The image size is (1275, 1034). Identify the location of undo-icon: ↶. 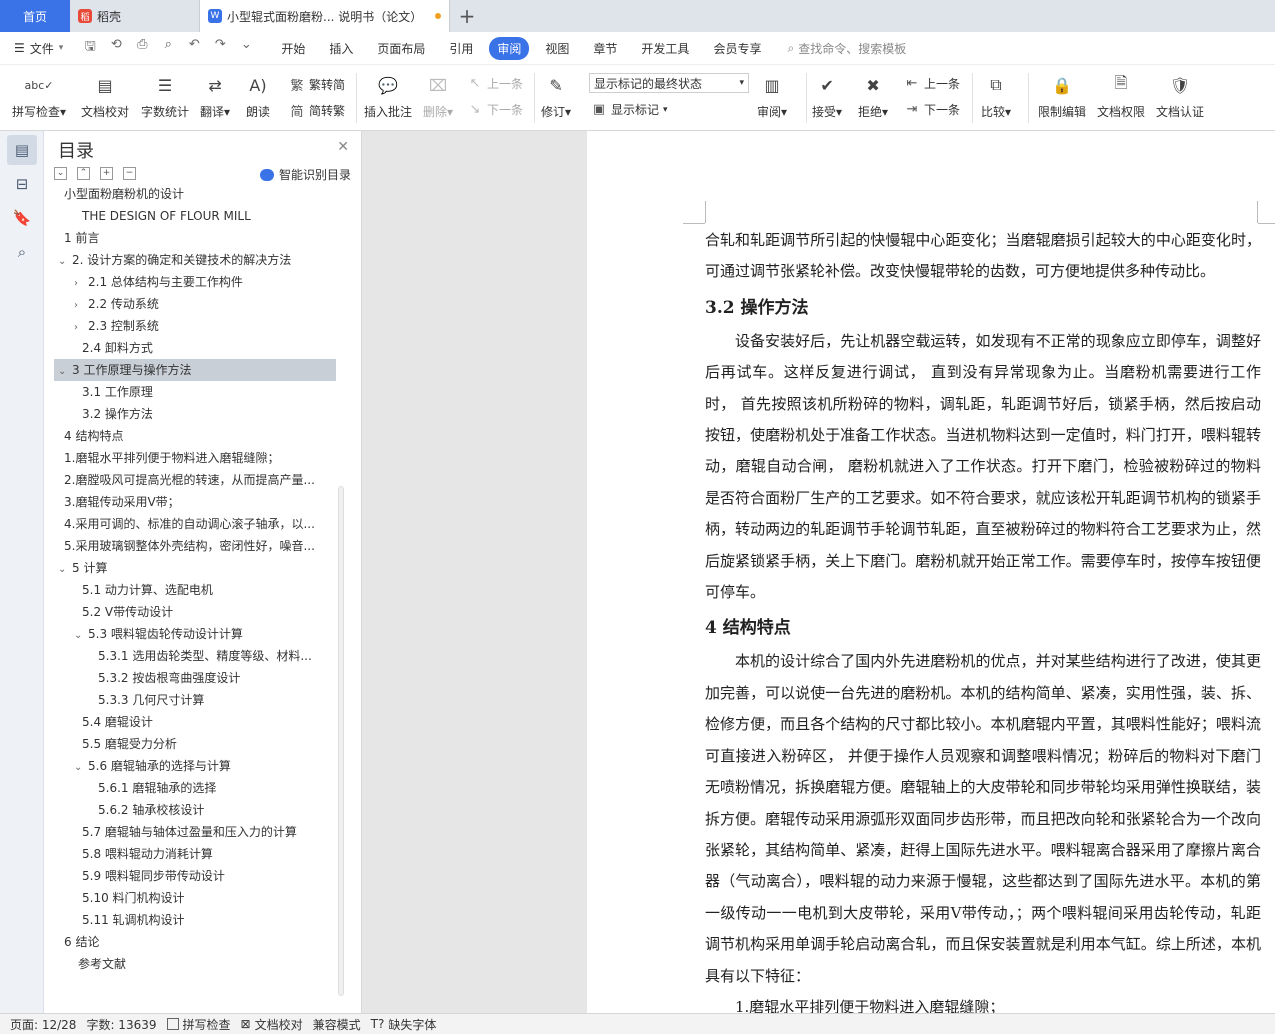
(194, 48).